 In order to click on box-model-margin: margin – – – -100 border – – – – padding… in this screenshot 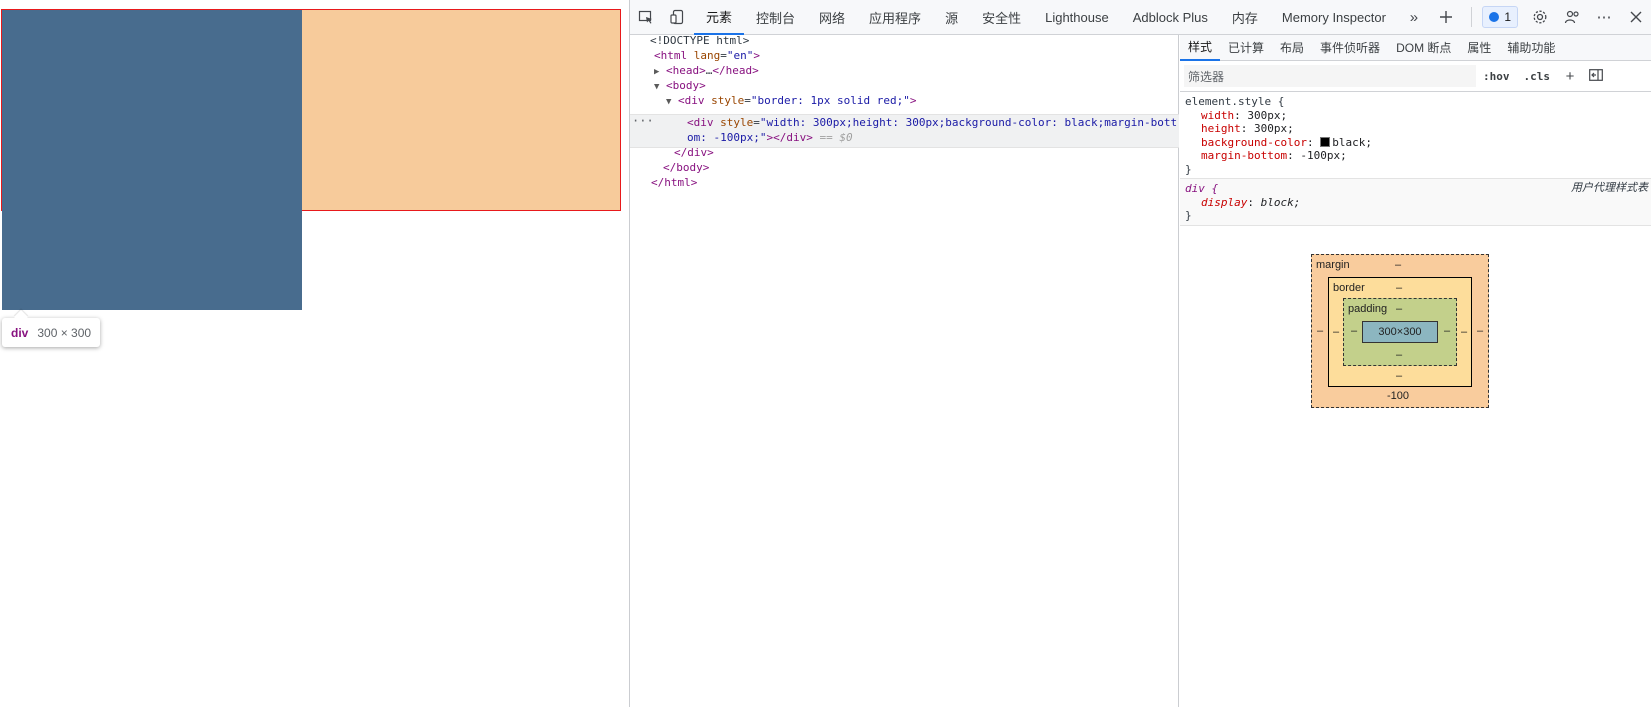, I will do `click(1400, 331)`.